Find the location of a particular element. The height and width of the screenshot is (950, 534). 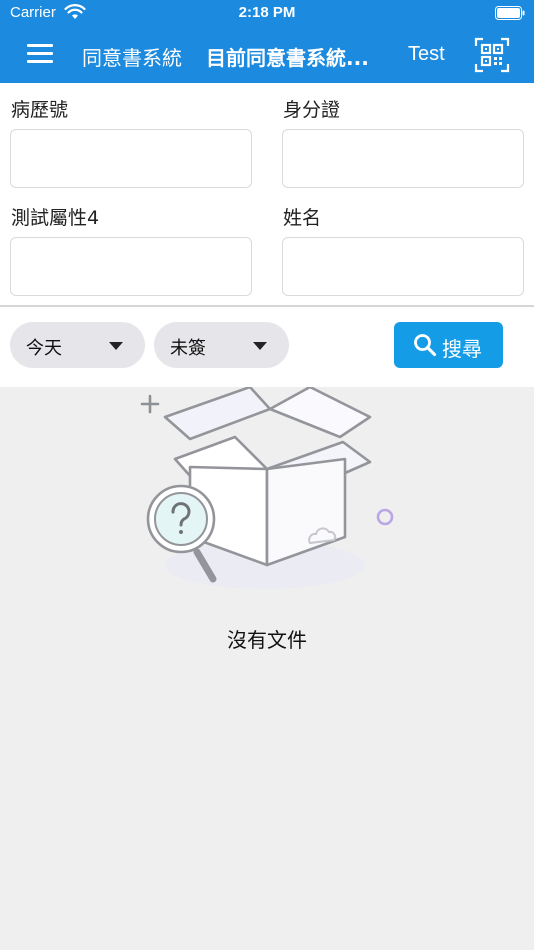

qr-code-scan-icon is located at coordinates (492, 55).